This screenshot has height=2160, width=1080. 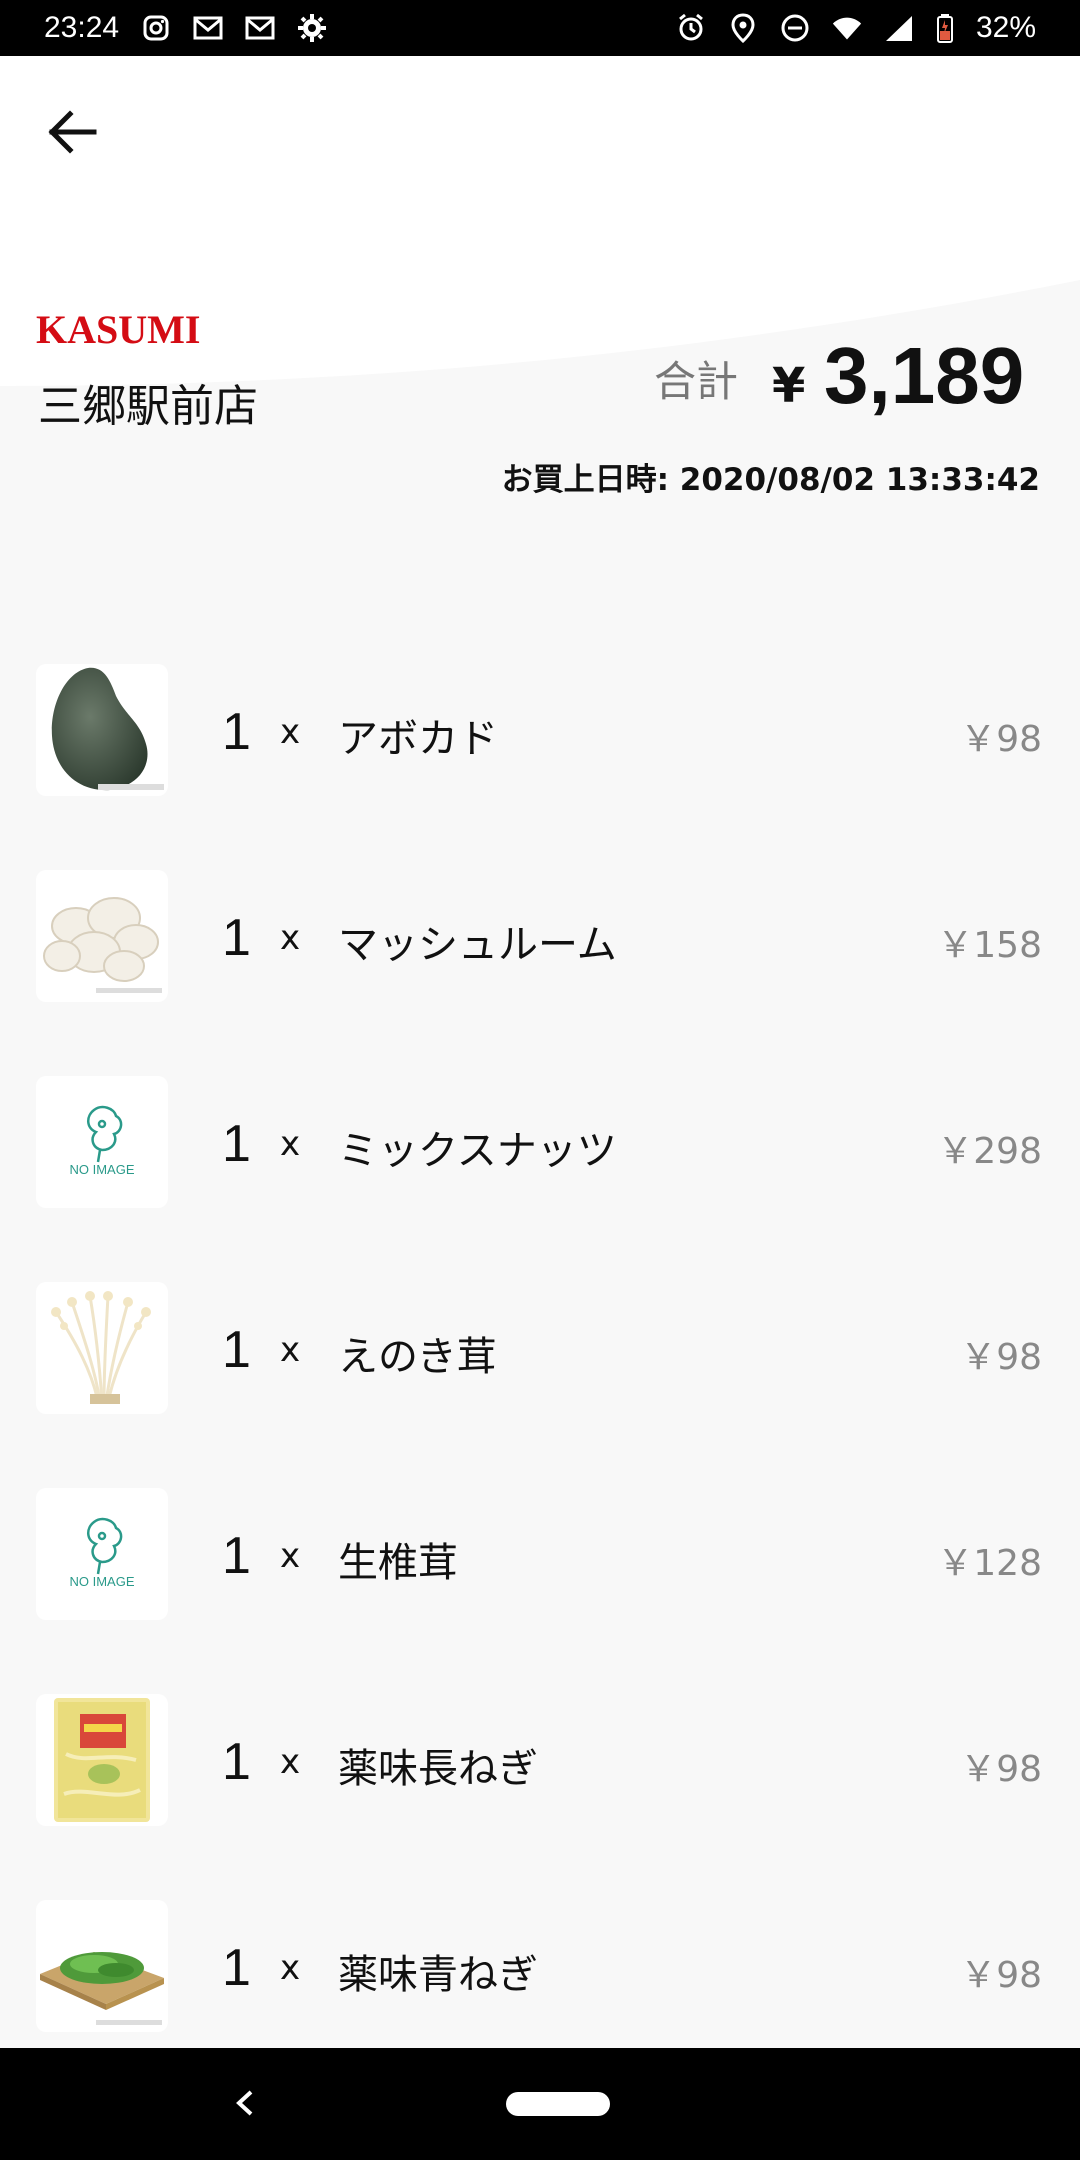 I want to click on item-name: ミックスナッツ, so click(x=477, y=1151).